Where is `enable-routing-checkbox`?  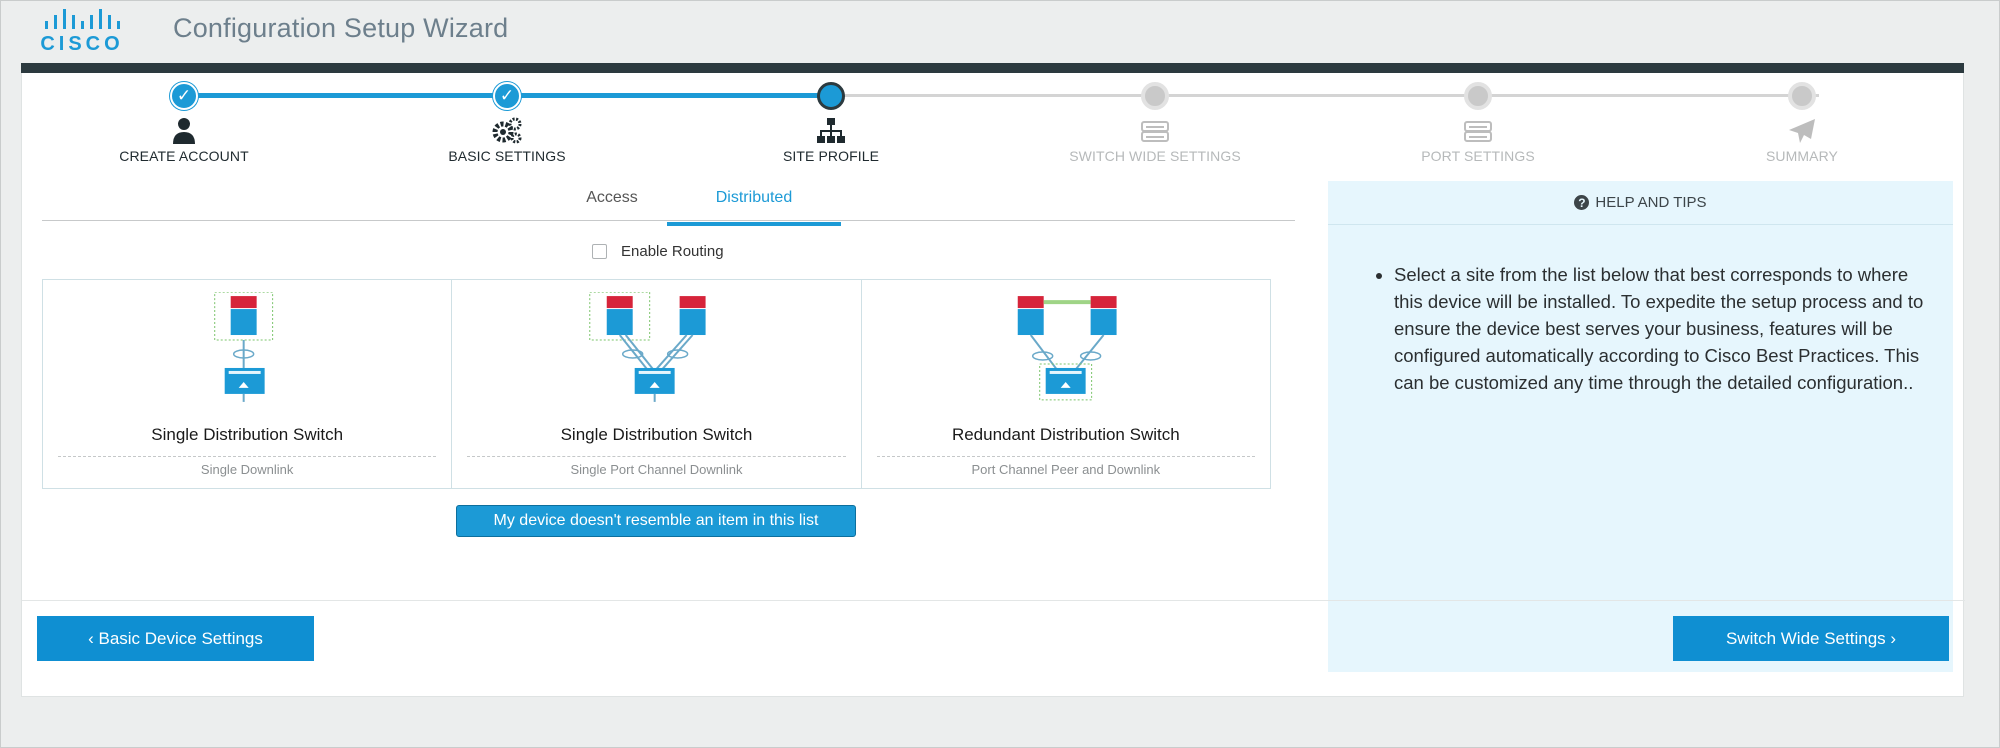 enable-routing-checkbox is located at coordinates (599, 251).